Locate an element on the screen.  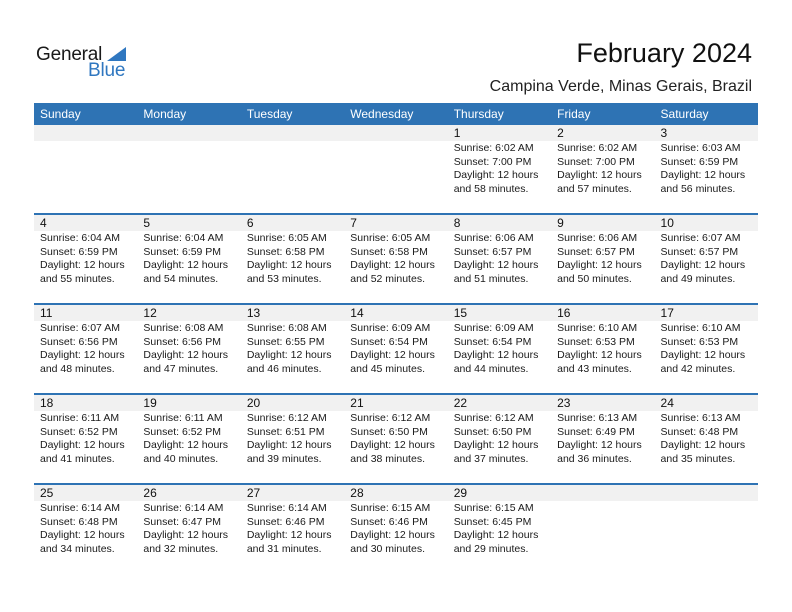
day-number: 6 is located at coordinates (250, 223).